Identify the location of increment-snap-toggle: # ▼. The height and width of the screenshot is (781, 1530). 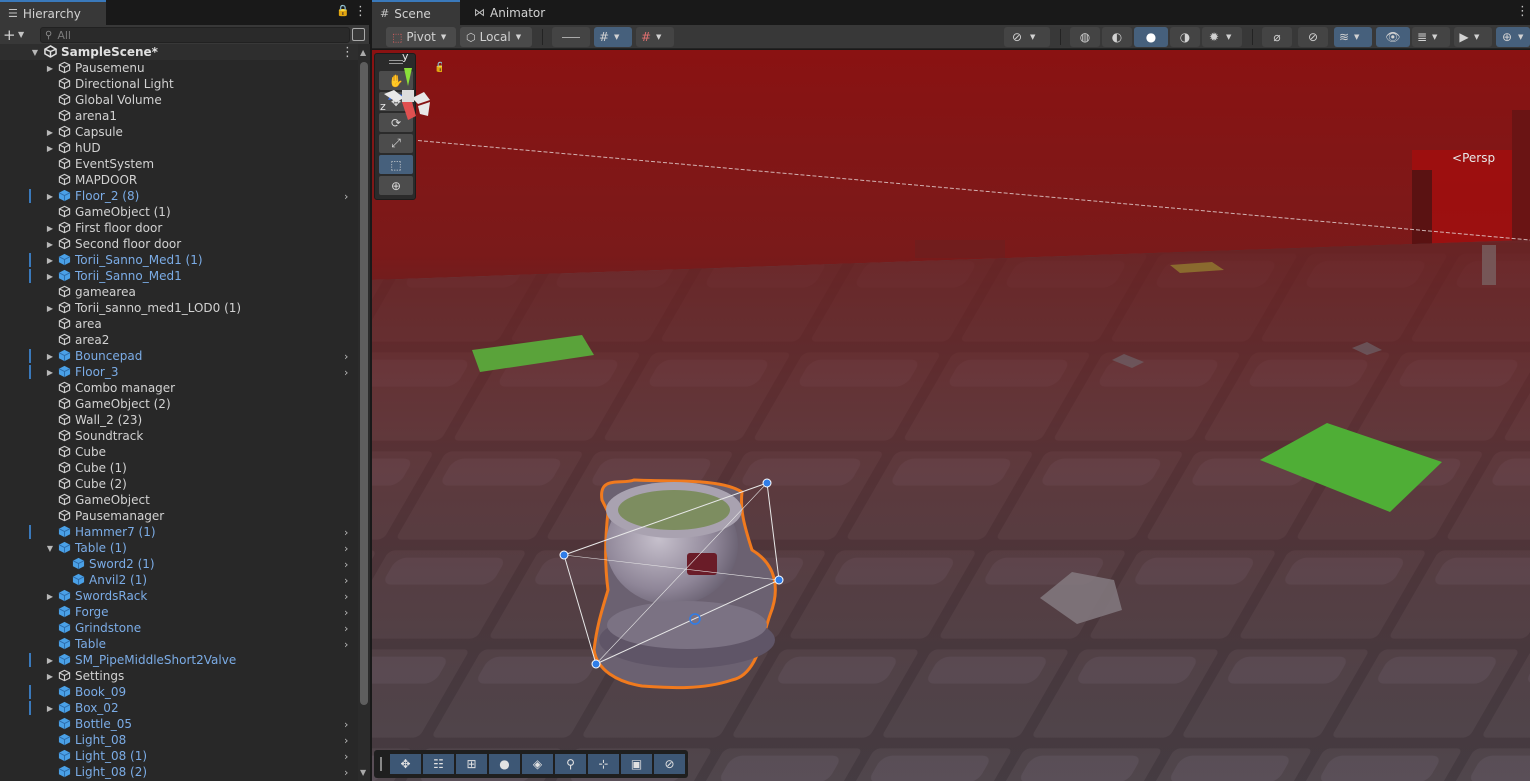
(655, 37).